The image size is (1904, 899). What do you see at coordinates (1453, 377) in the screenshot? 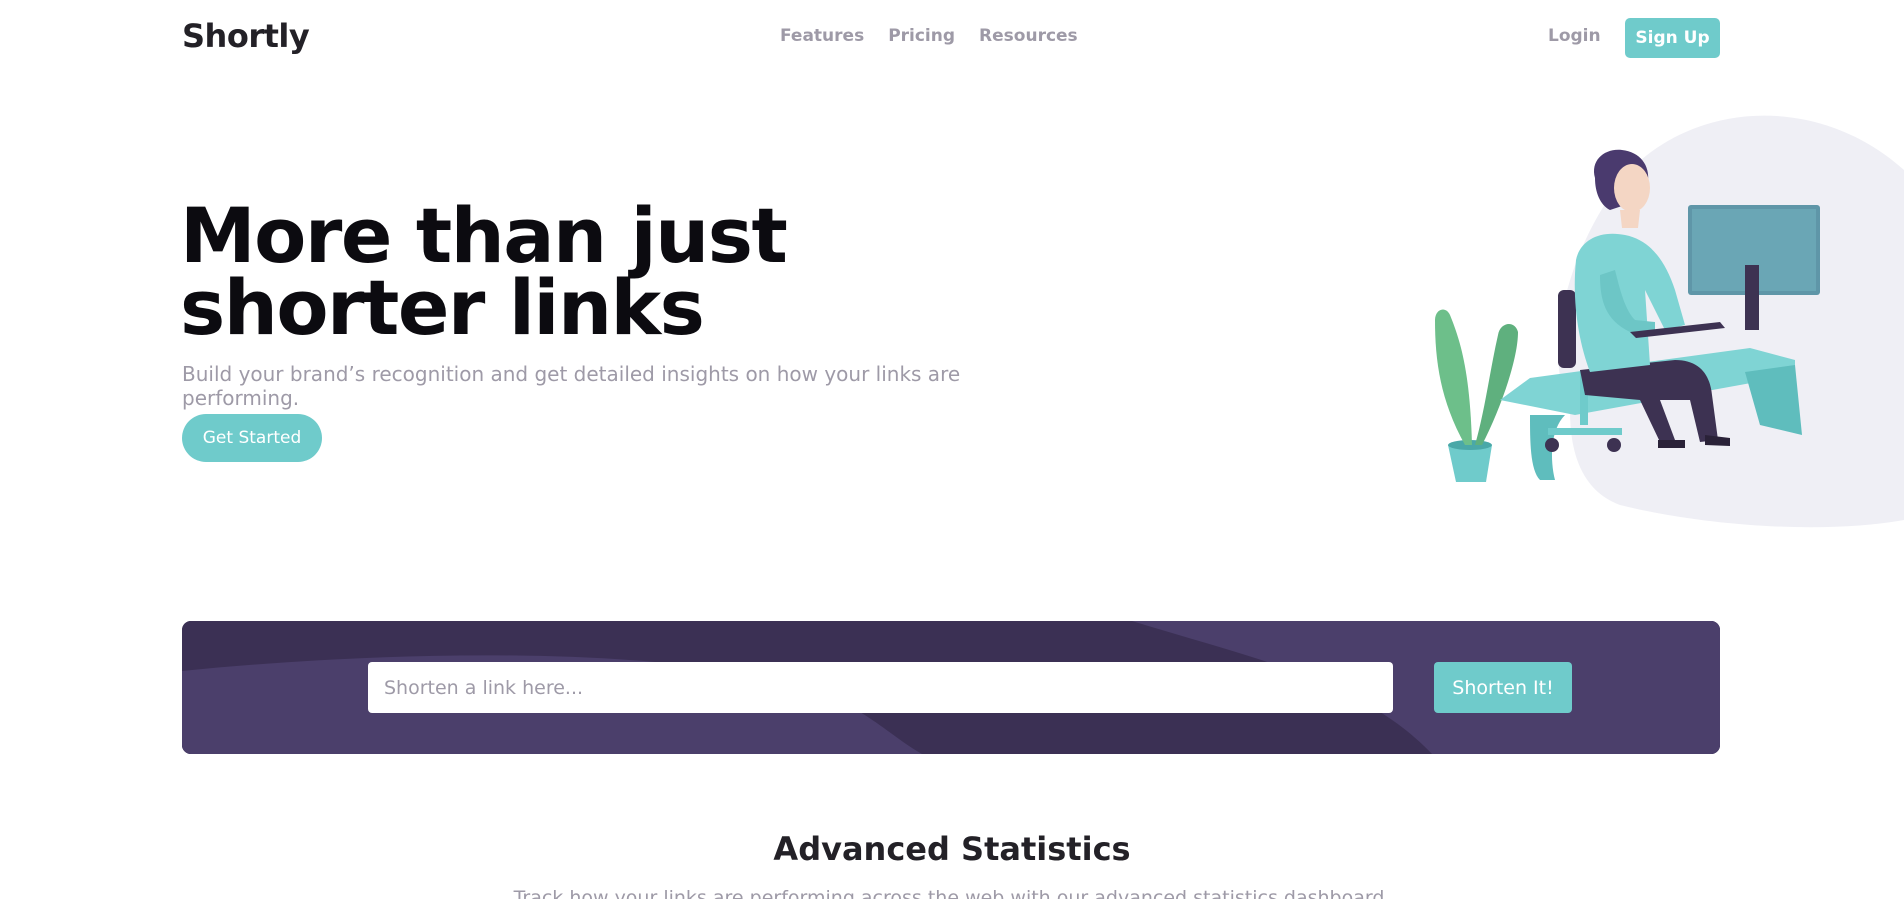
I see `plant-leaf-left` at bounding box center [1453, 377].